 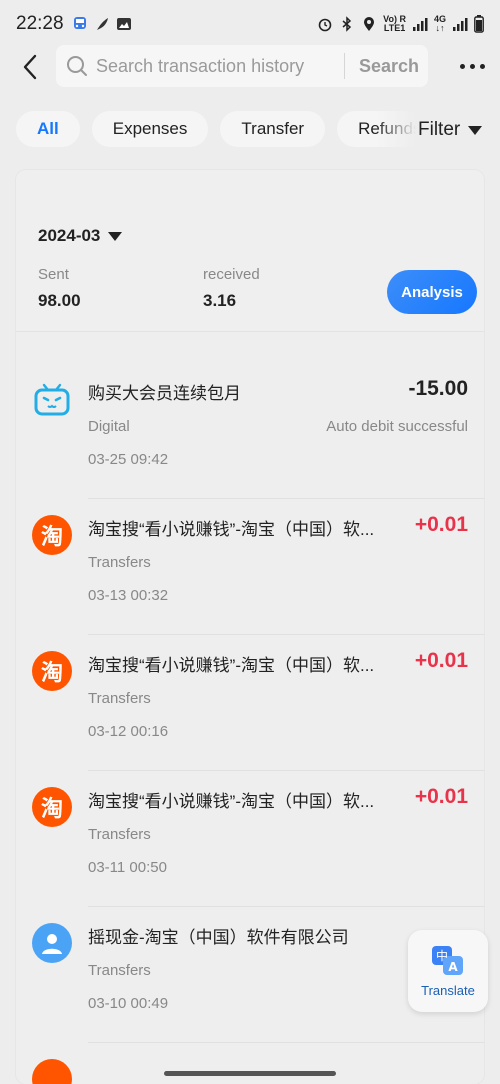 I want to click on sent-value: 98.00, so click(x=59, y=300).